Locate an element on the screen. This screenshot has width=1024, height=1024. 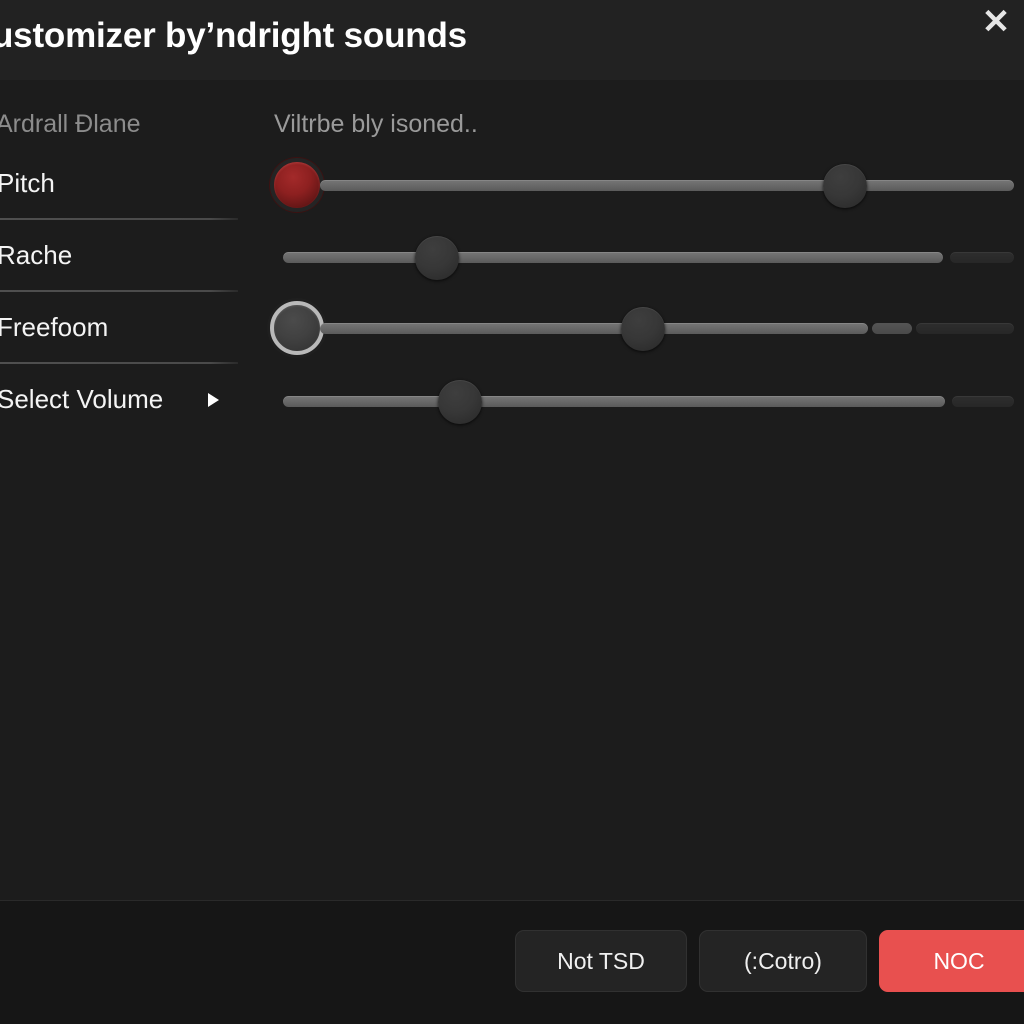
close-icon: ✕ is located at coordinates (996, 22).